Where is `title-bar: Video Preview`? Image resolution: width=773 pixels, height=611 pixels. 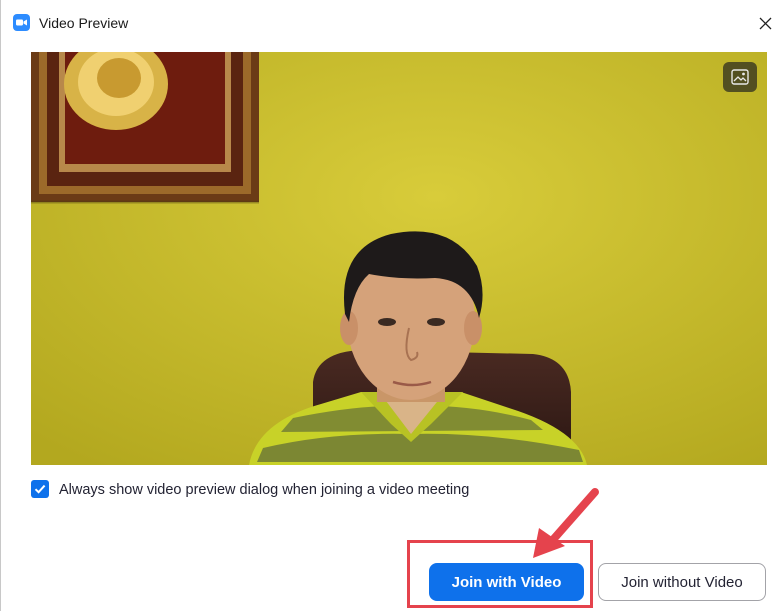
title-bar: Video Preview is located at coordinates (387, 22).